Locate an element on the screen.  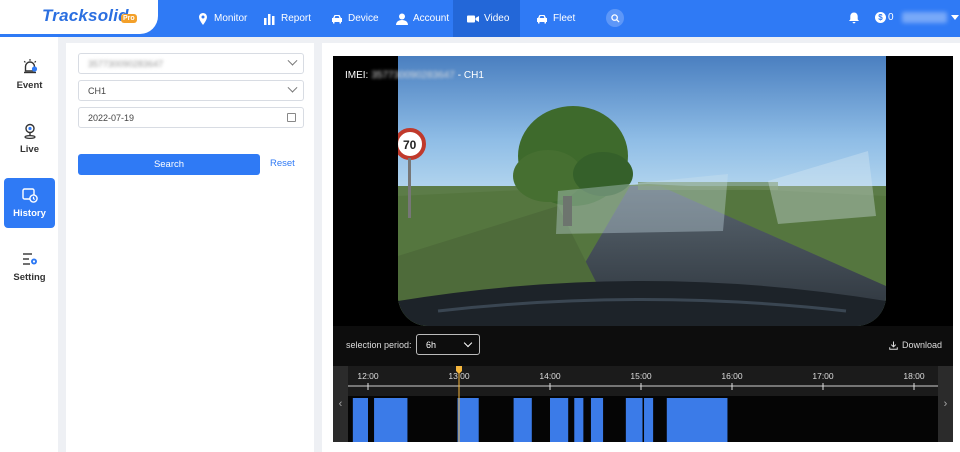
car-icon is located at coordinates (337, 18).